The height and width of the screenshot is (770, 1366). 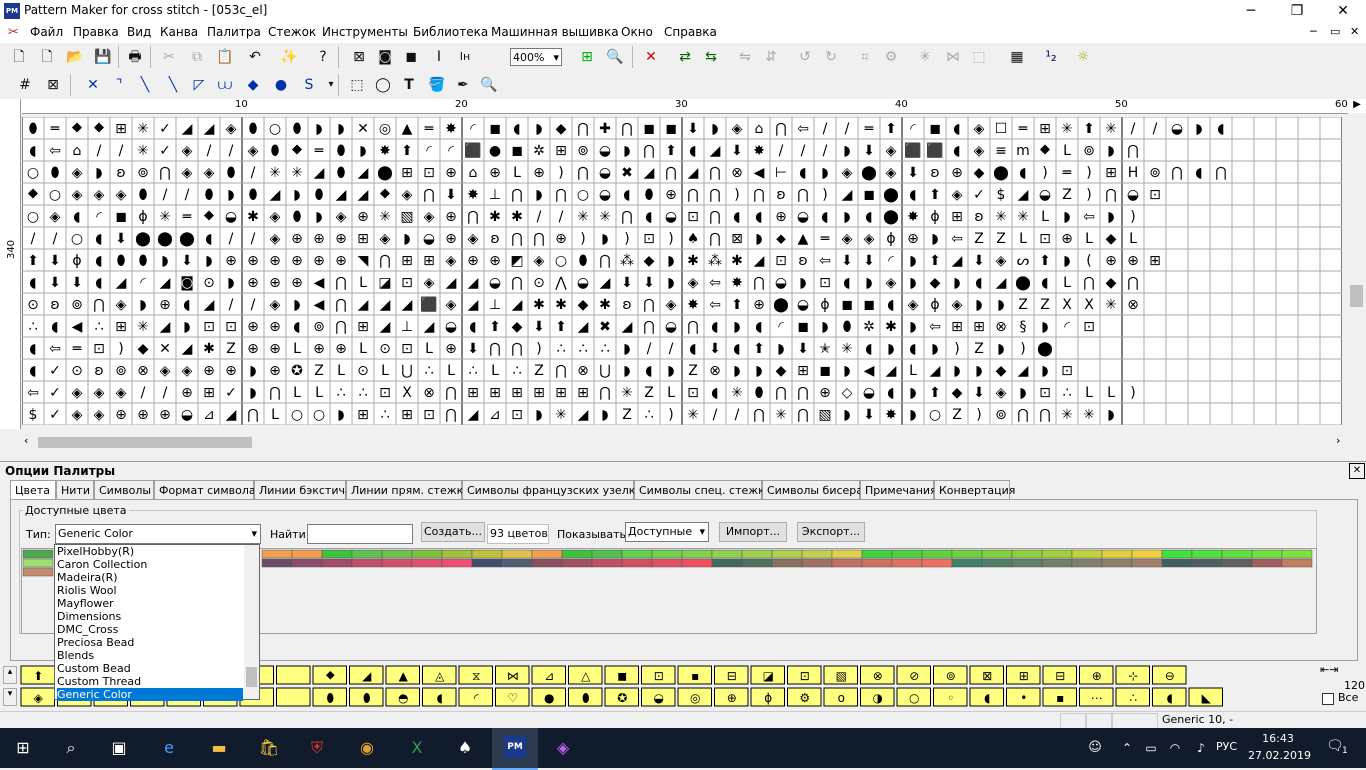 What do you see at coordinates (47, 57) in the screenshot?
I see `new-icon: 🗋` at bounding box center [47, 57].